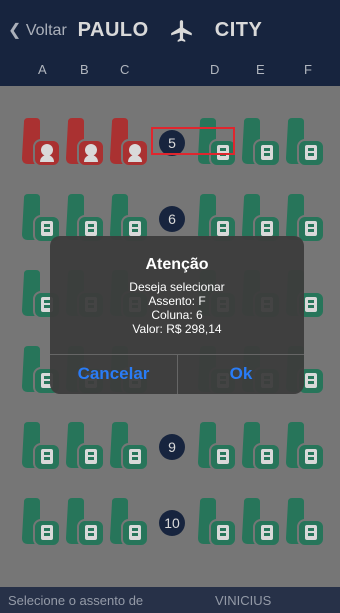 This screenshot has height=613, width=340. Describe the element at coordinates (177, 329) in the screenshot. I see `dialog-line: Valor: R$ 298,14` at that location.